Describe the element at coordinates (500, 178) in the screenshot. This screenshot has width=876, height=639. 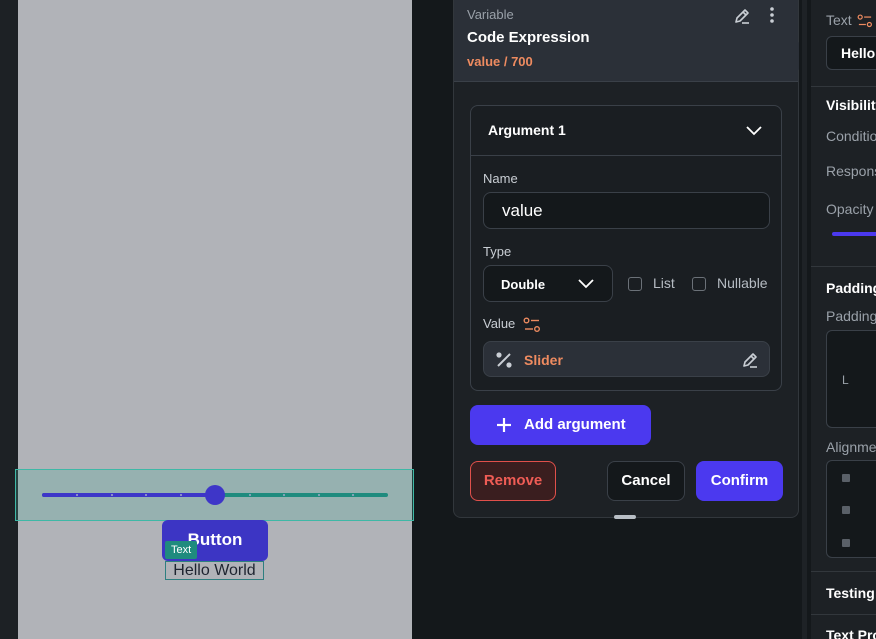
I see `name-label: Name` at that location.